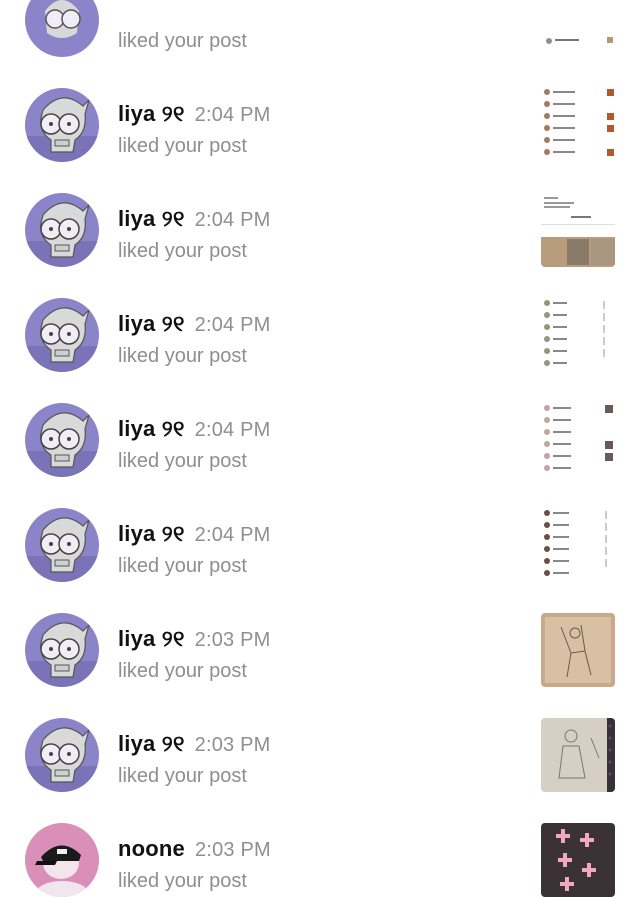 The image size is (640, 897). I want to click on username: noone 2:03 PM, so click(194, 849).